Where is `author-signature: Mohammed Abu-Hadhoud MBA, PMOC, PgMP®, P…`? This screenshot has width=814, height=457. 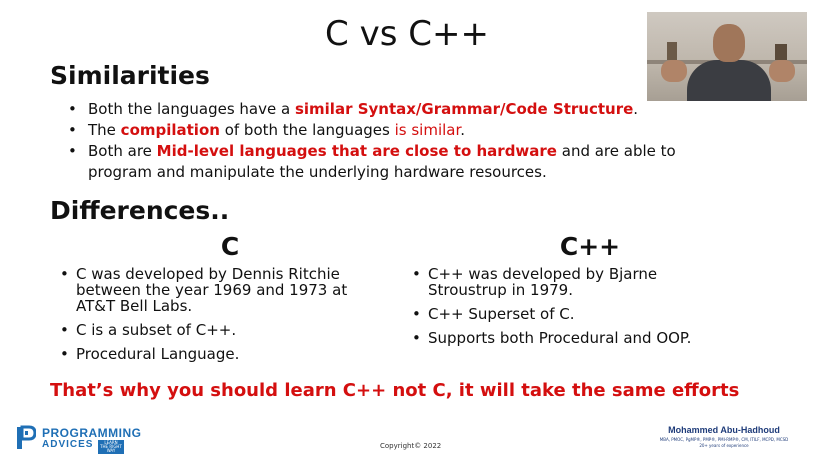 author-signature: Mohammed Abu-Hadhoud MBA, PMOC, PgMP®, P… is located at coordinates (724, 436).